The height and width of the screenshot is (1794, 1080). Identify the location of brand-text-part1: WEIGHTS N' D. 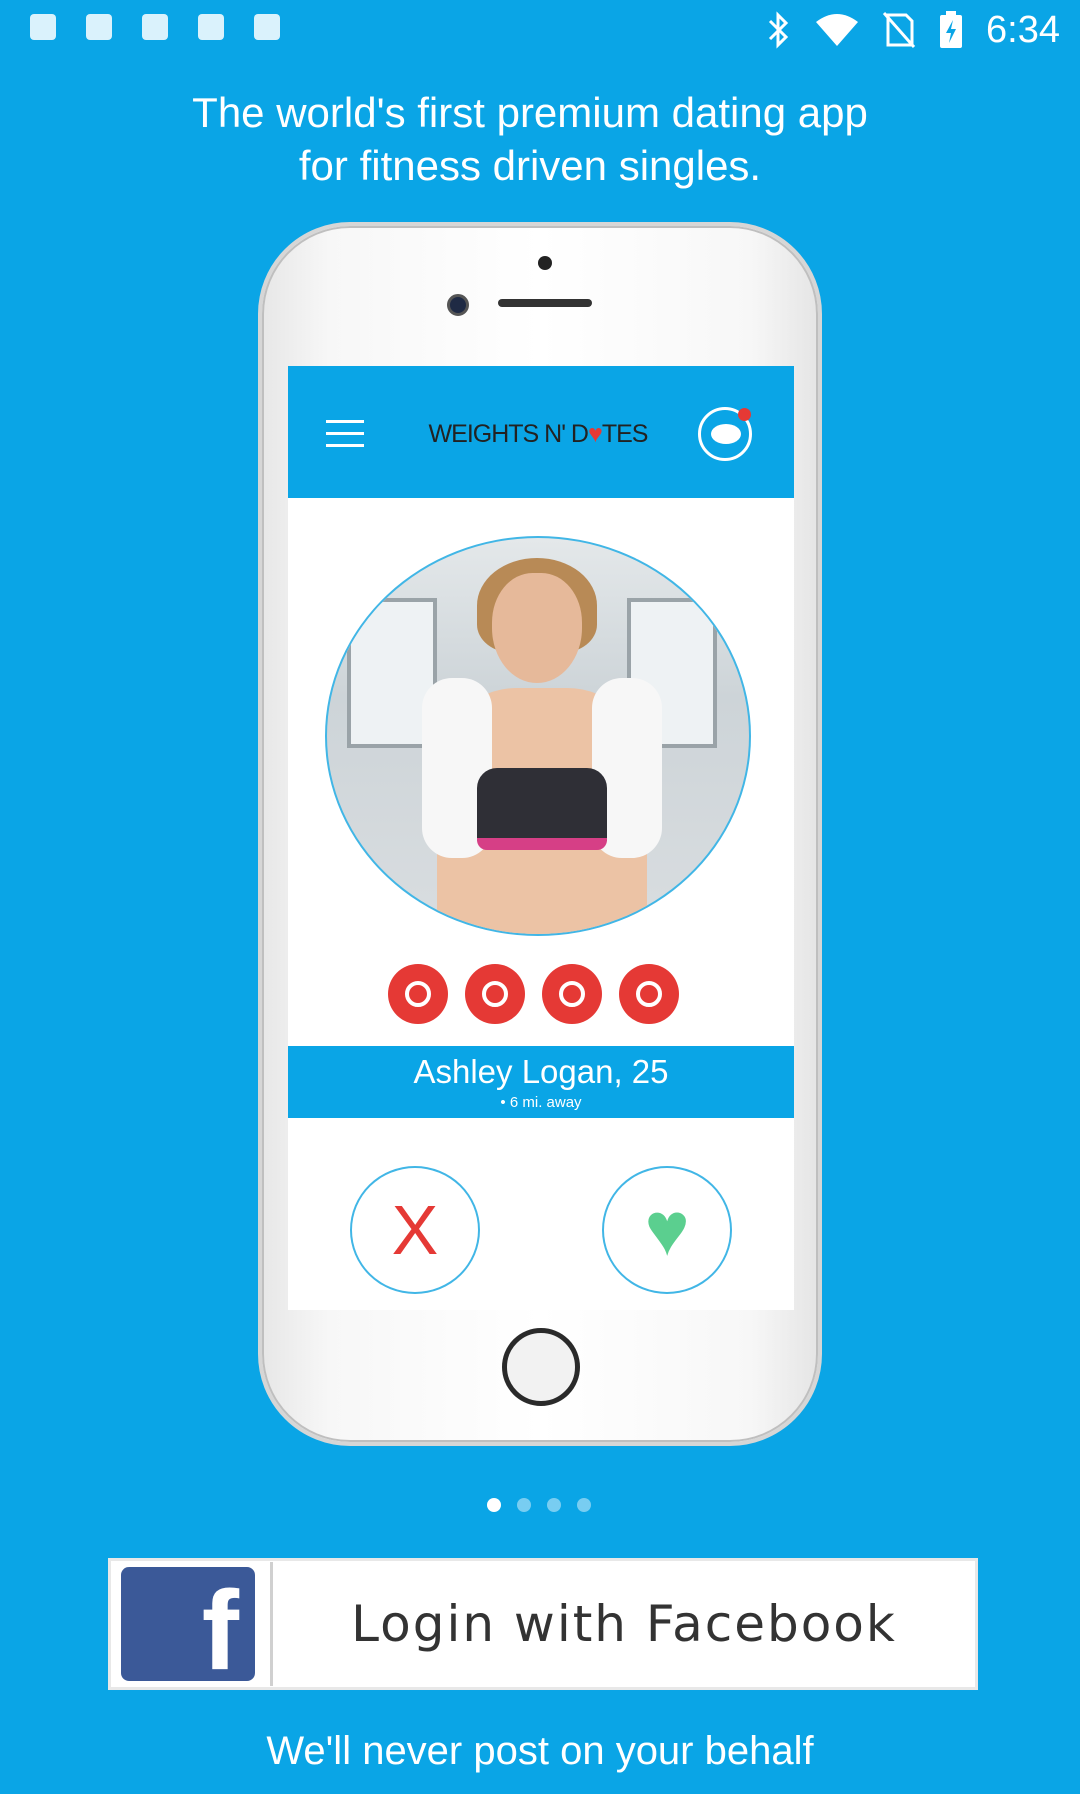
(508, 434).